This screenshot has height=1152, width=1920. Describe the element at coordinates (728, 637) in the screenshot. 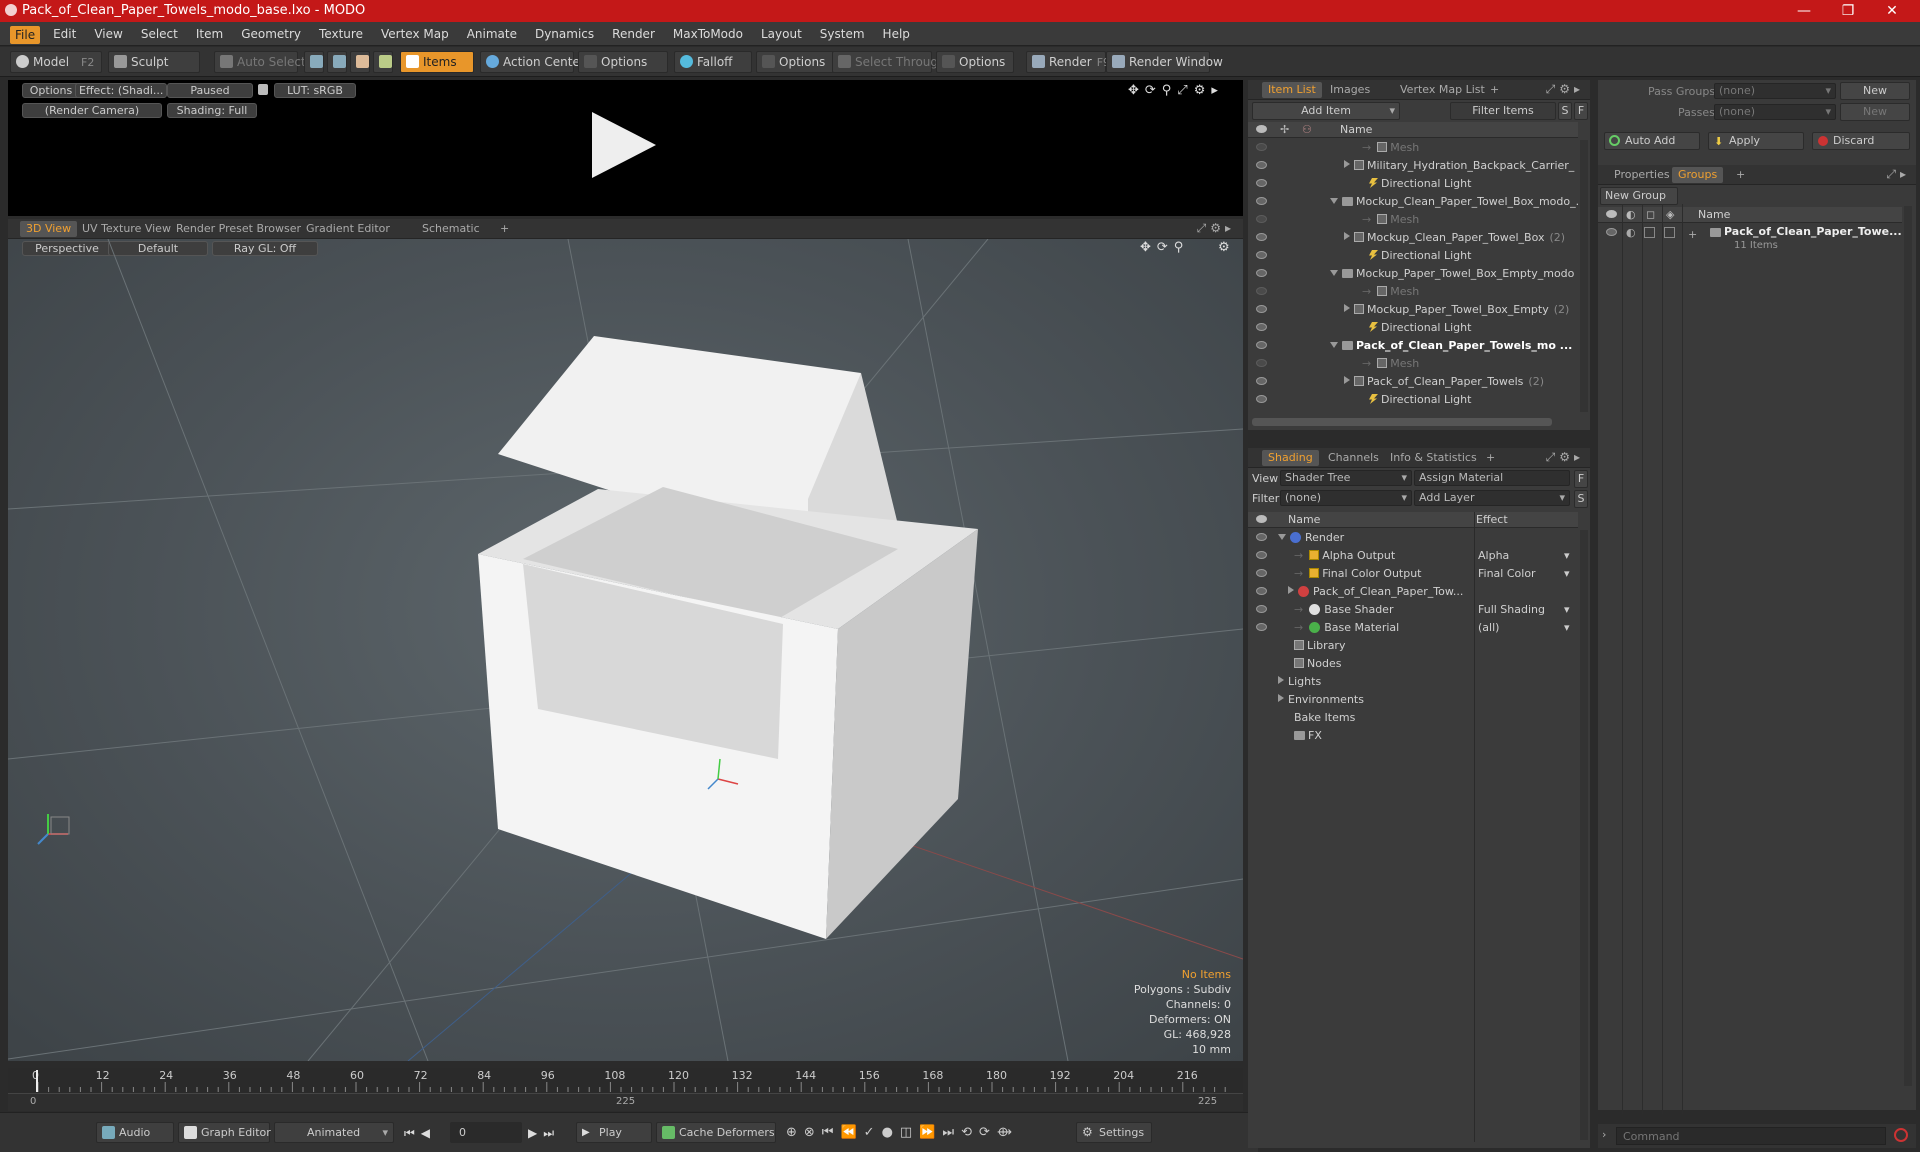

I see `paper-towel-box-model` at that location.